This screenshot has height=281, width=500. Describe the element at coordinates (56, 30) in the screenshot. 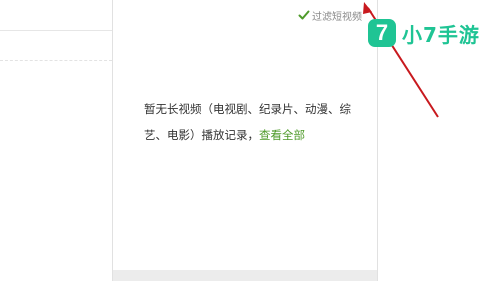

I see `divider` at that location.